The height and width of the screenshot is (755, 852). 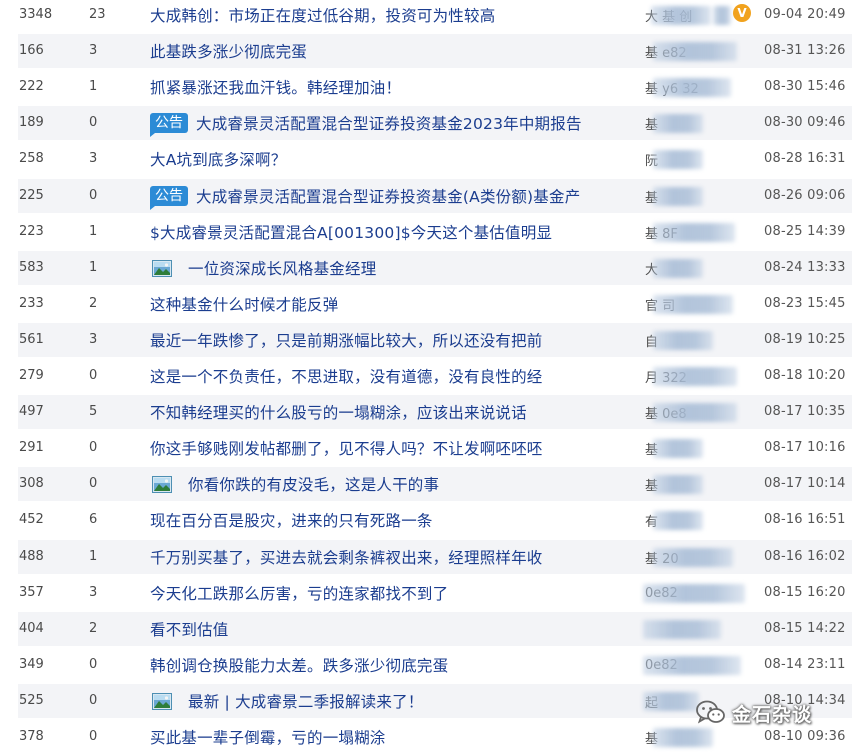 I want to click on post-title-link: 看不到估值, so click(x=189, y=629).